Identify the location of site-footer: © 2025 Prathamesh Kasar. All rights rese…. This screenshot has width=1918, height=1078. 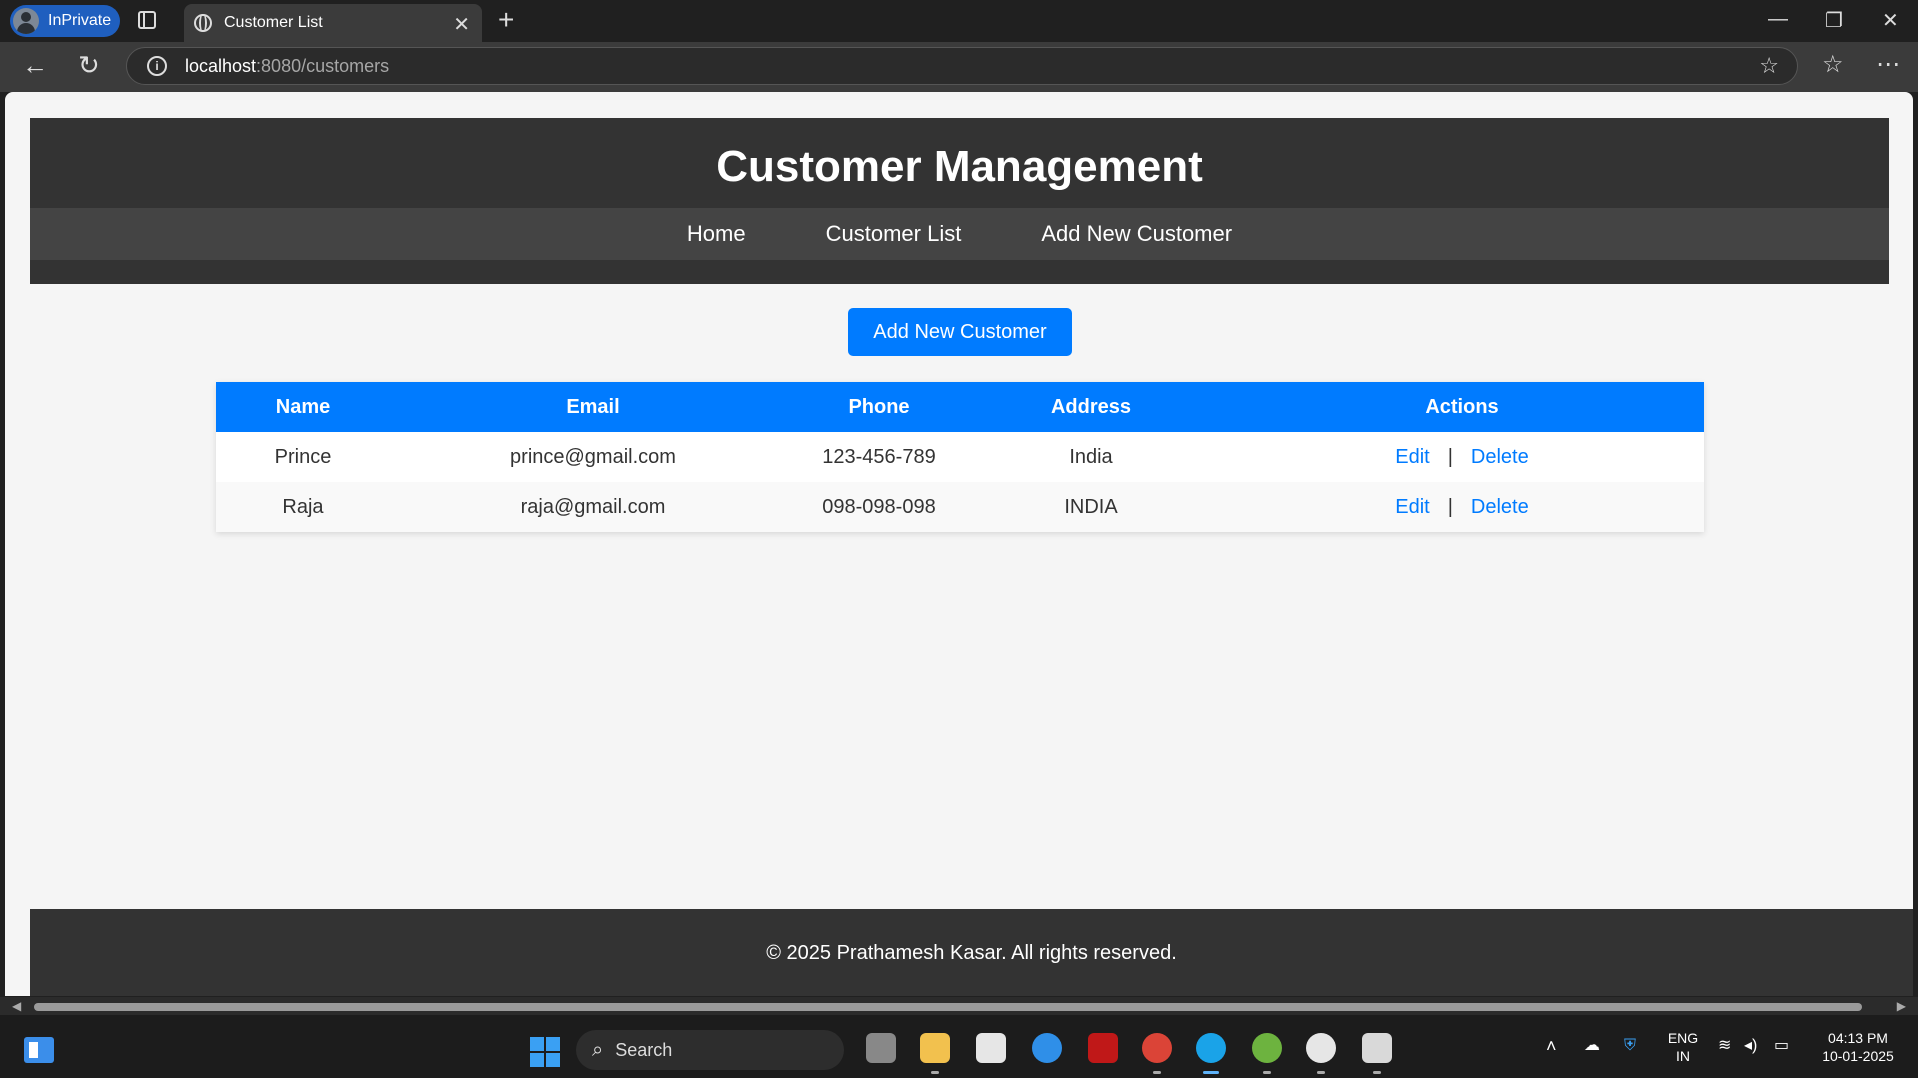
(971, 952).